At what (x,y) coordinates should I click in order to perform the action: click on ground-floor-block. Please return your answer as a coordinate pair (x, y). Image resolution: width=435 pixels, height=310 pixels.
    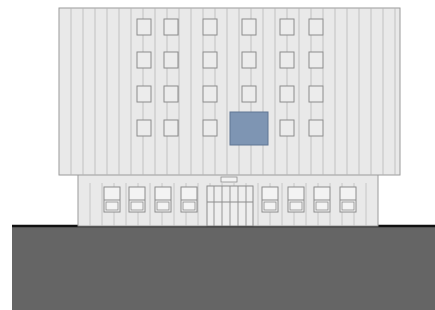
    Looking at the image, I should click on (228, 200).